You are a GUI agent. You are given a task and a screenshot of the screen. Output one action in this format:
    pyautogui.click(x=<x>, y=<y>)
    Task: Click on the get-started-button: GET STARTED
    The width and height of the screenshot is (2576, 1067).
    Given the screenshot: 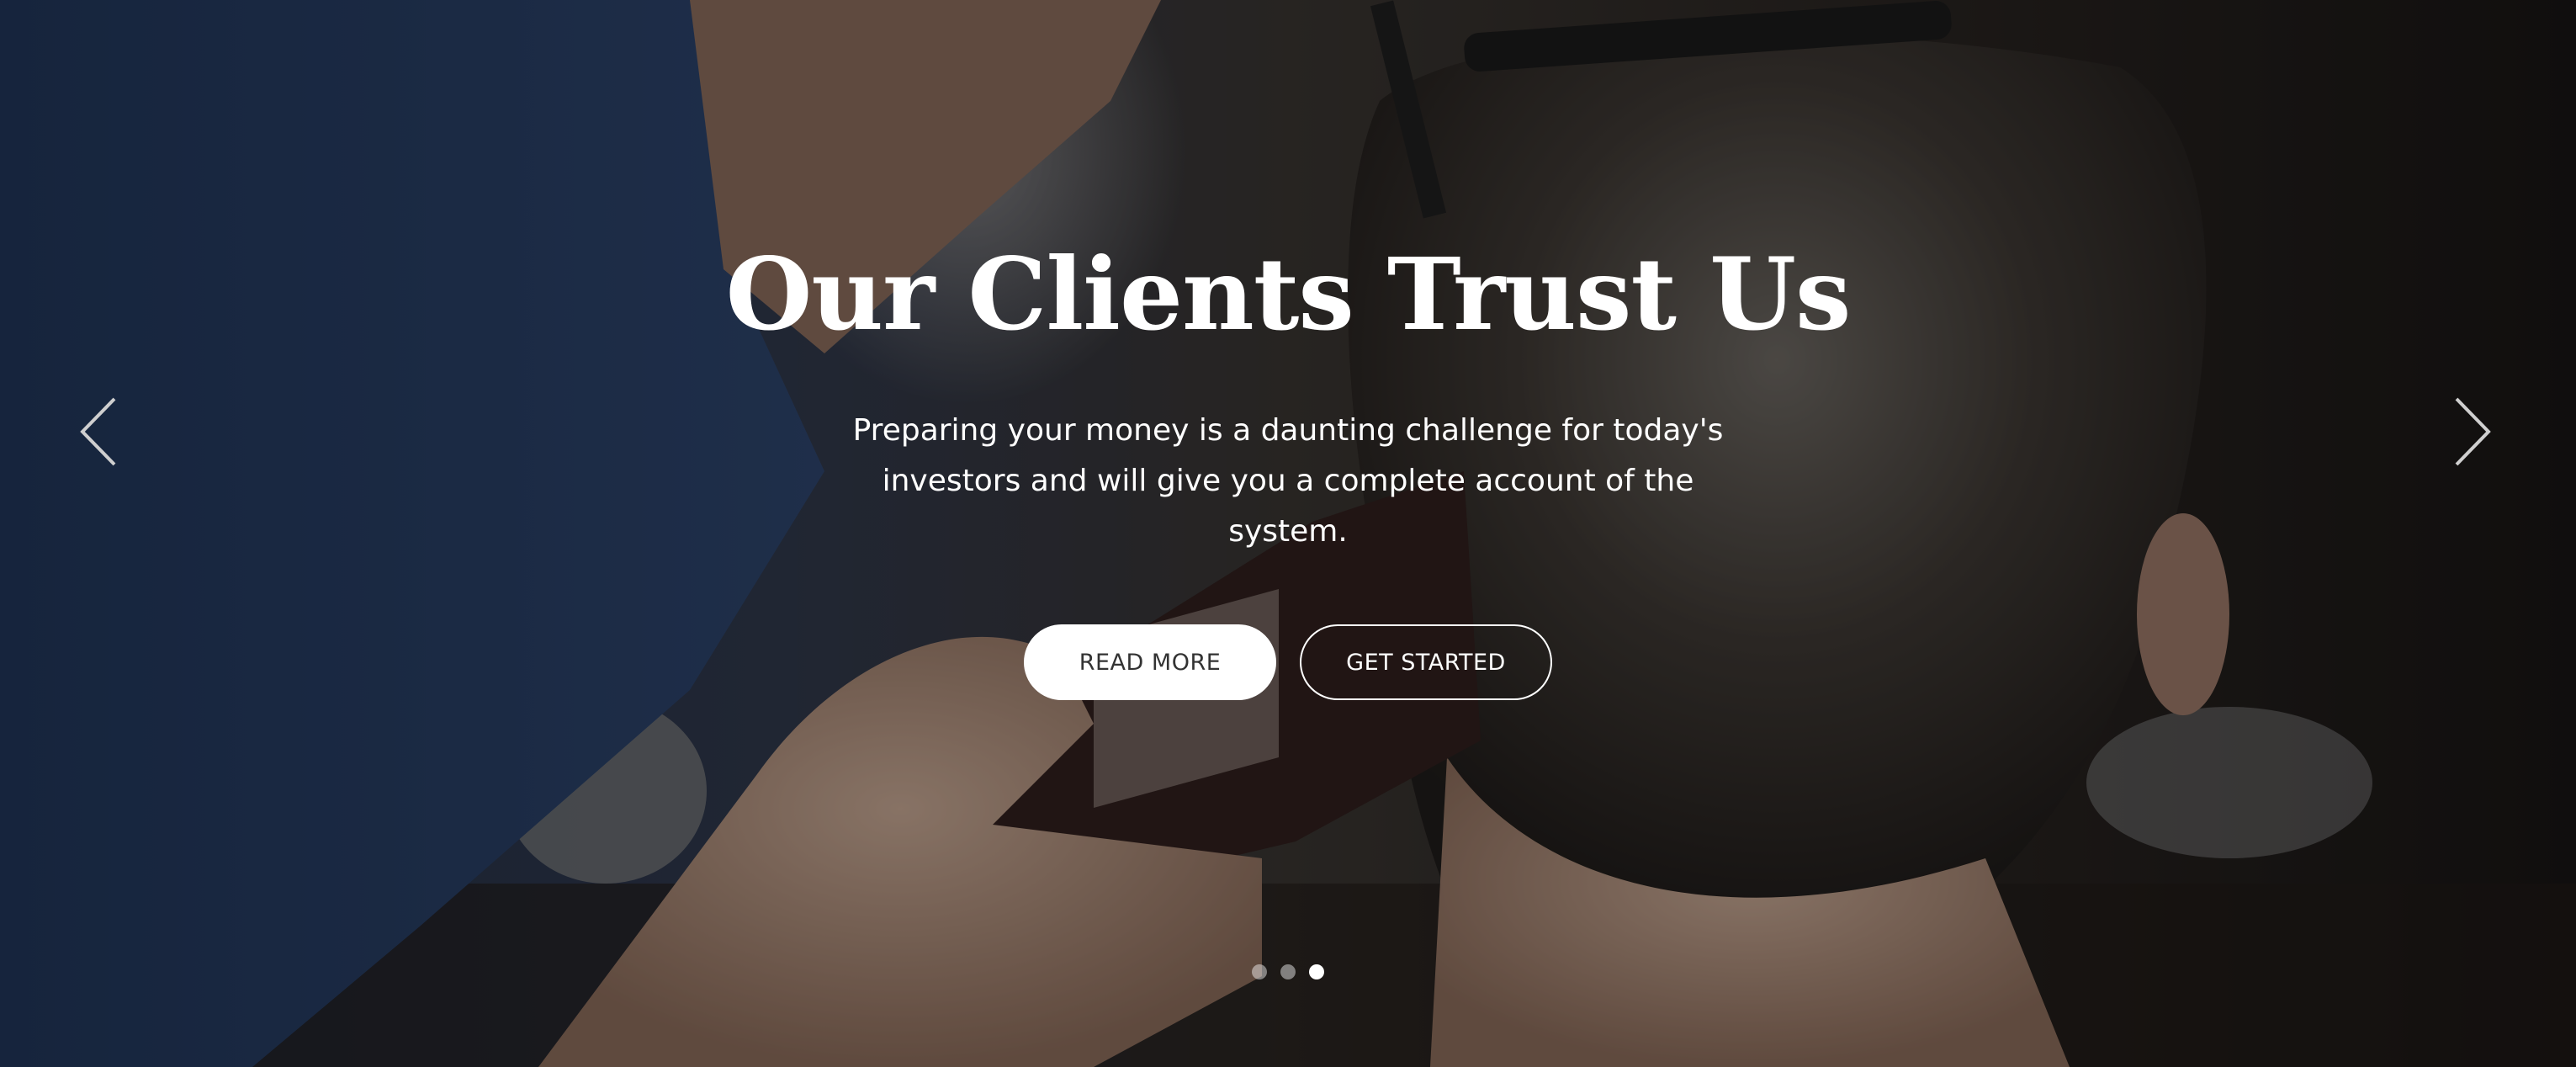 What is the action you would take?
    pyautogui.click(x=1426, y=662)
    